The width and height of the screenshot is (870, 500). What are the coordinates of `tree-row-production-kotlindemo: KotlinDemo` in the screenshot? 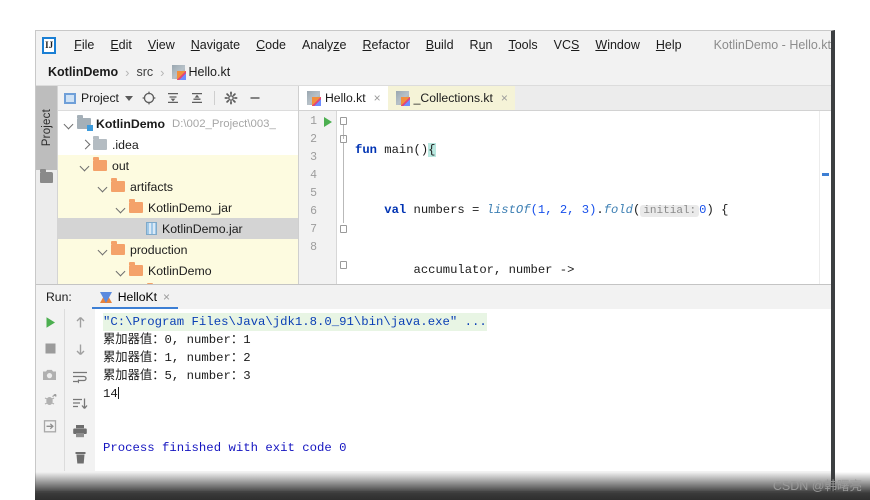 It's located at (178, 270).